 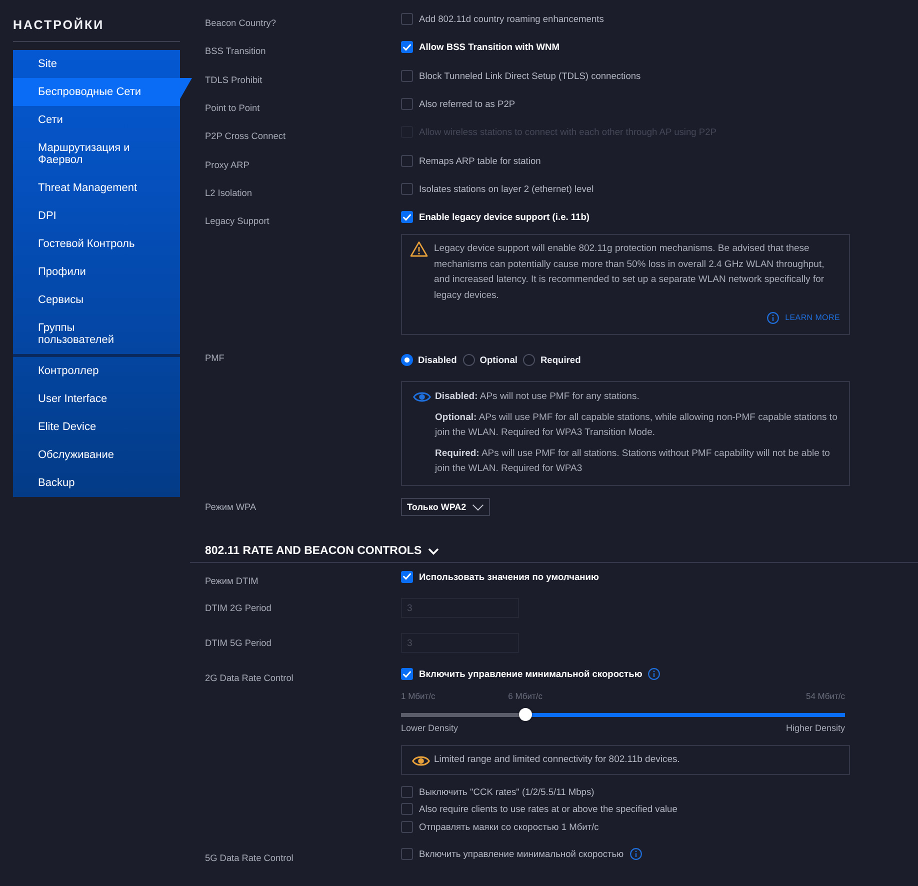 I want to click on sidebar-item: Обслуживание, so click(x=96, y=455).